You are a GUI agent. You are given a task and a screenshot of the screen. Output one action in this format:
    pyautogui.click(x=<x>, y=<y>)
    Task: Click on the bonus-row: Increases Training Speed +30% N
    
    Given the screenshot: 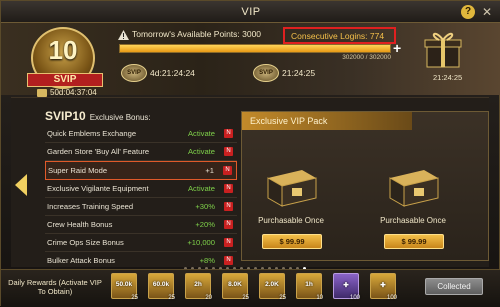 What is the action you would take?
    pyautogui.click(x=141, y=207)
    